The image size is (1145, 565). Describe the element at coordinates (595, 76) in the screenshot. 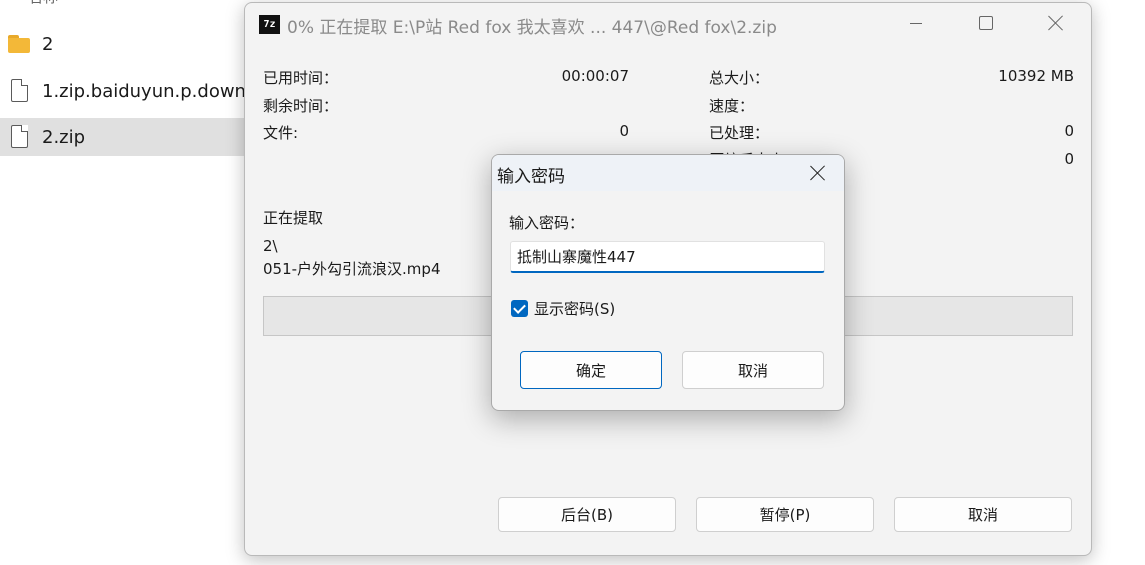

I see `elapsed-time-value: 00:00:07` at that location.